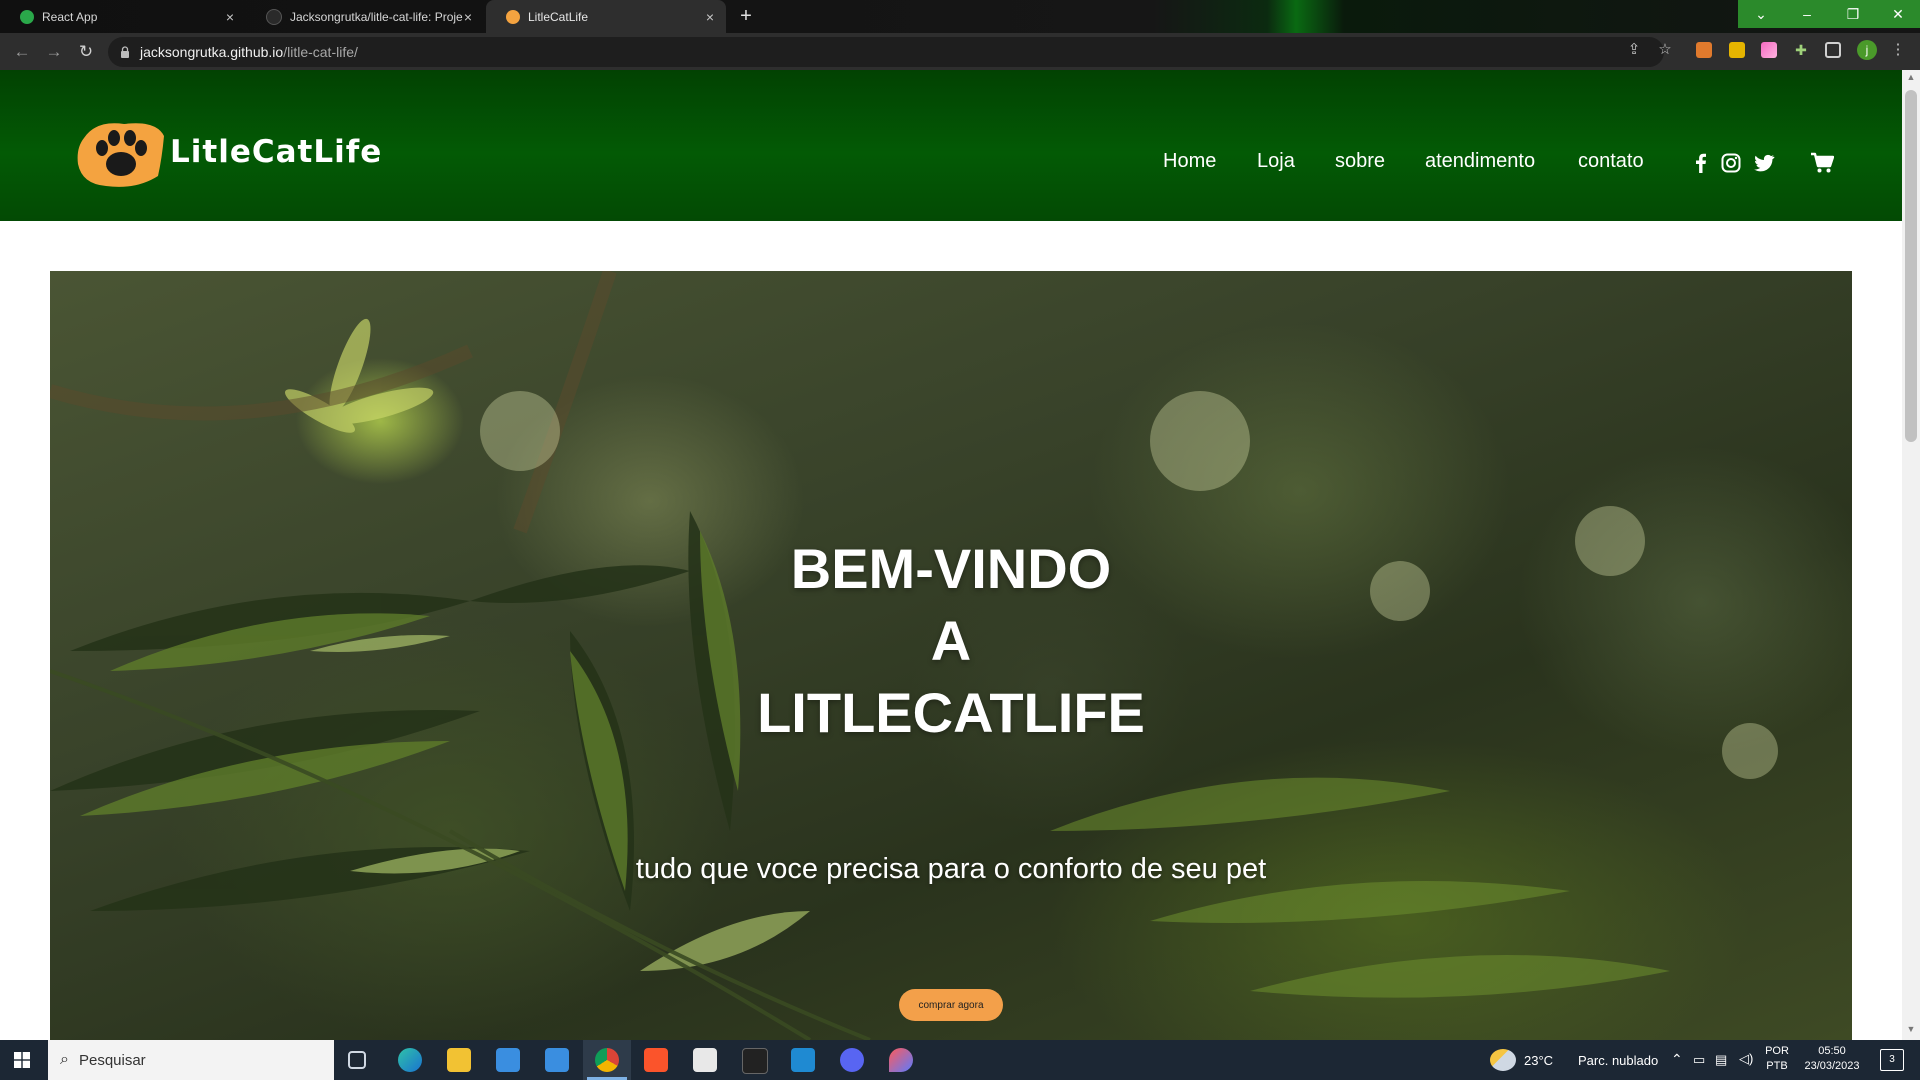 The height and width of the screenshot is (1080, 1920). Describe the element at coordinates (1801, 50) in the screenshot. I see `puzzle-extensions-icon: ✚` at that location.